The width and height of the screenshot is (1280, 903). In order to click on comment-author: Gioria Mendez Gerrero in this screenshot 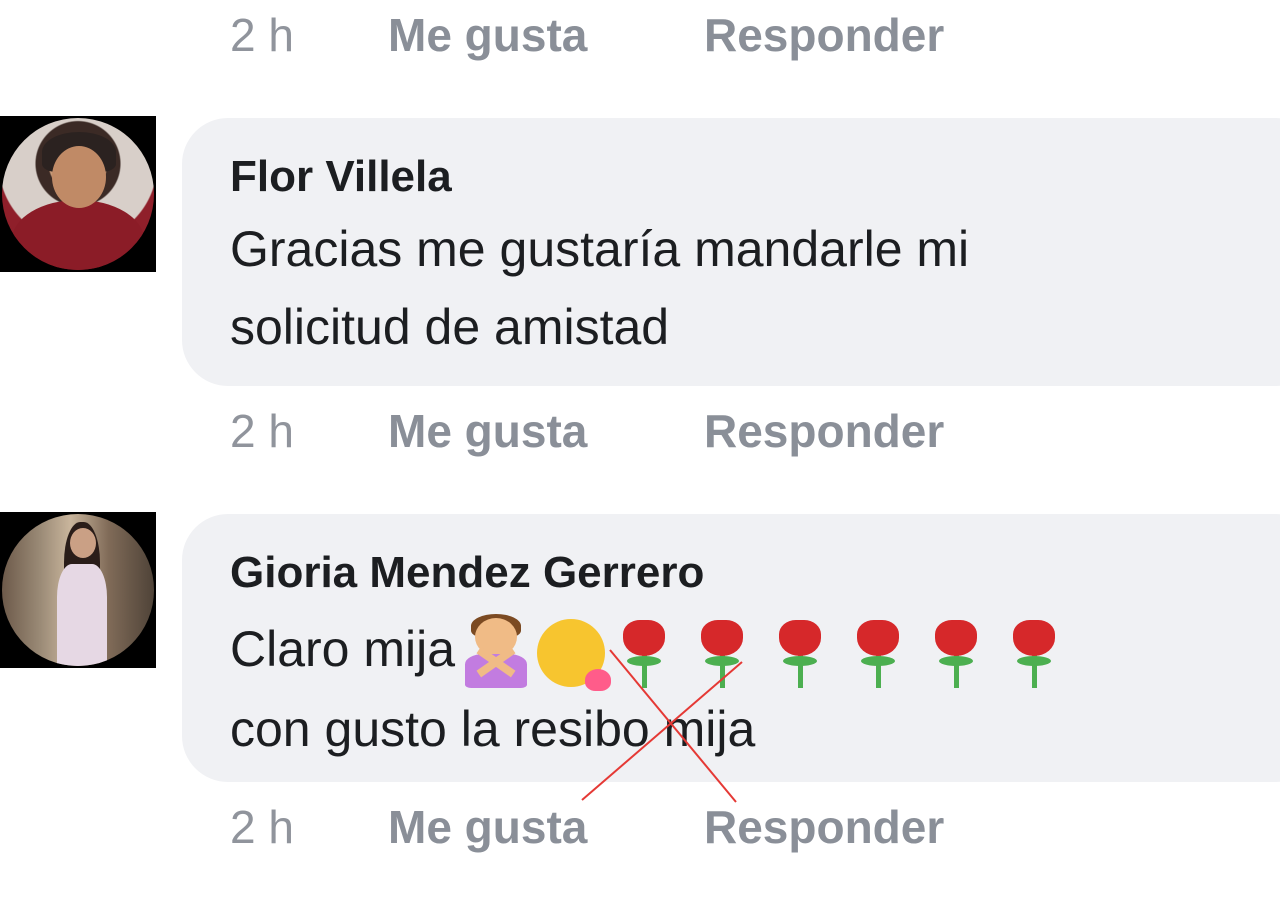, I will do `click(467, 573)`.